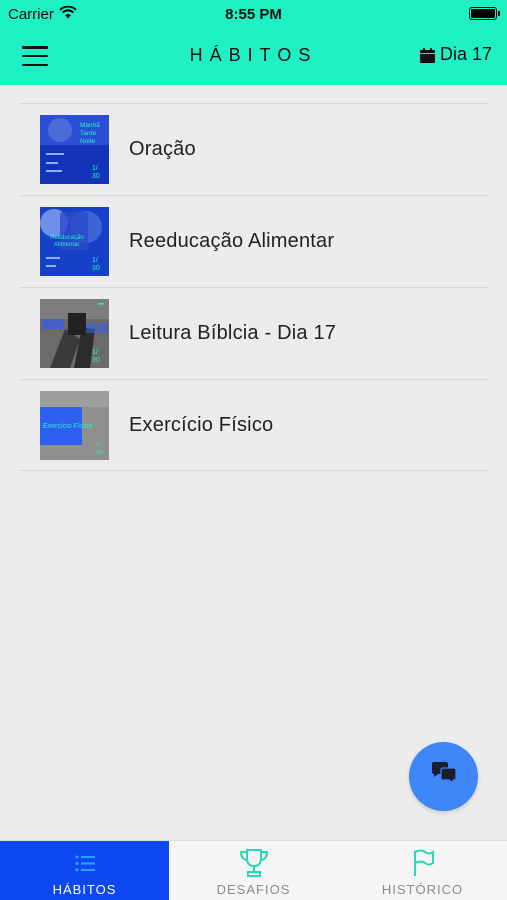  What do you see at coordinates (484, 13) in the screenshot?
I see `battery-icon` at bounding box center [484, 13].